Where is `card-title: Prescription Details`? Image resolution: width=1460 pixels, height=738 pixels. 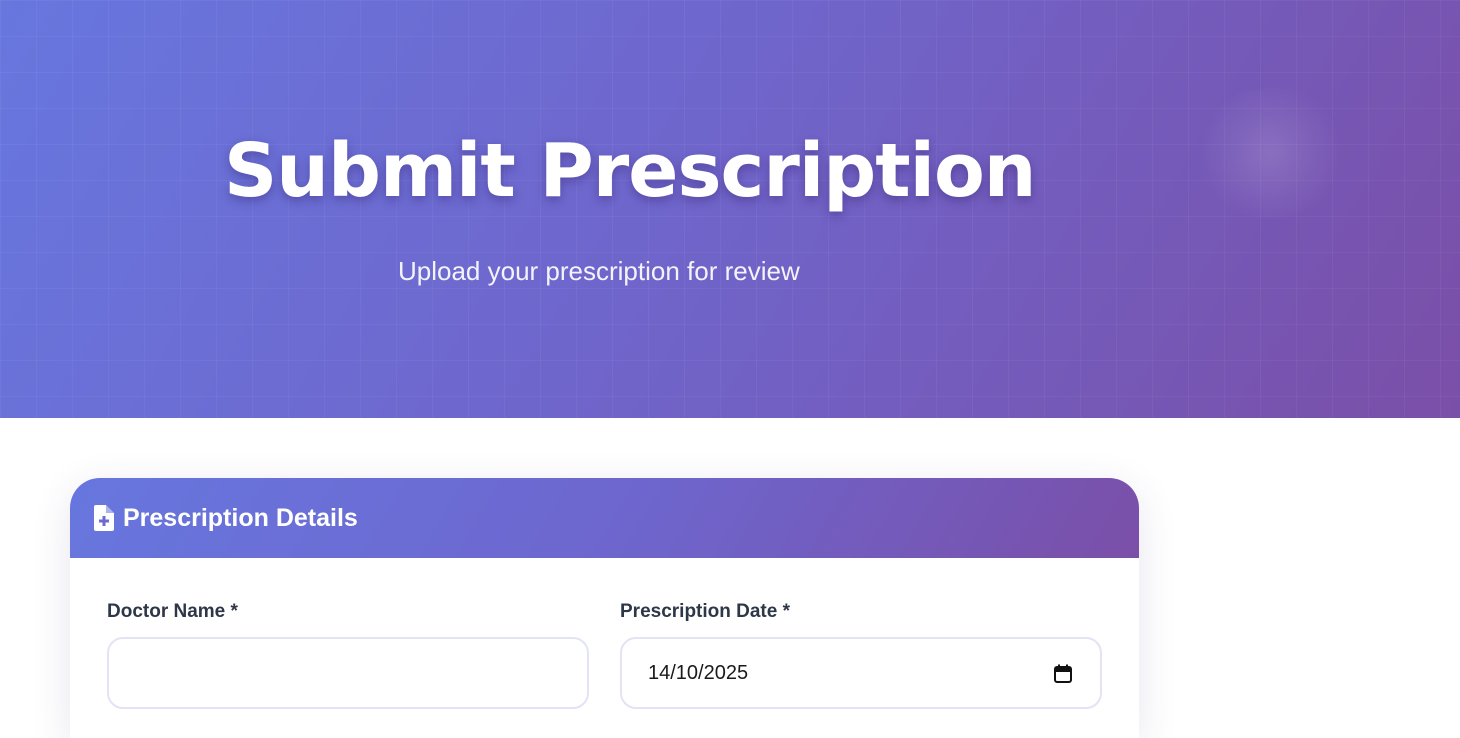
card-title: Prescription Details is located at coordinates (240, 517).